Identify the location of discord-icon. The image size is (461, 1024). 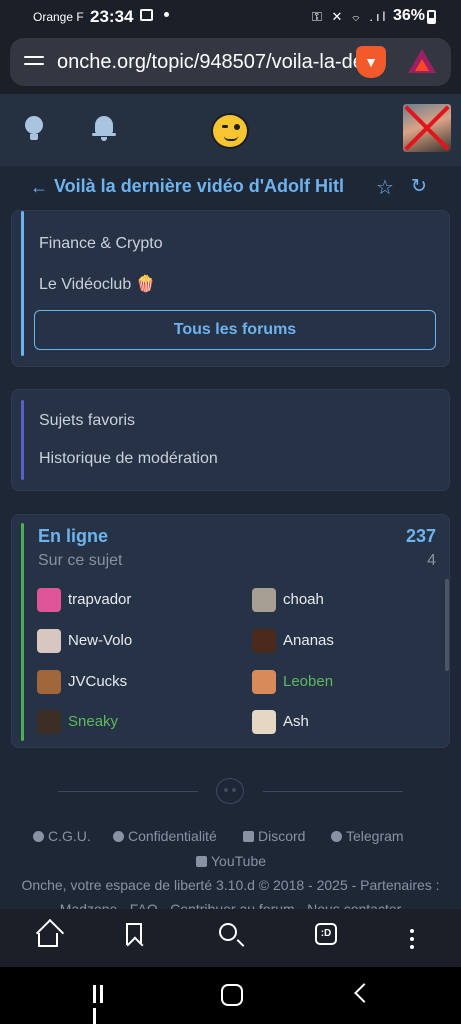
(248, 836).